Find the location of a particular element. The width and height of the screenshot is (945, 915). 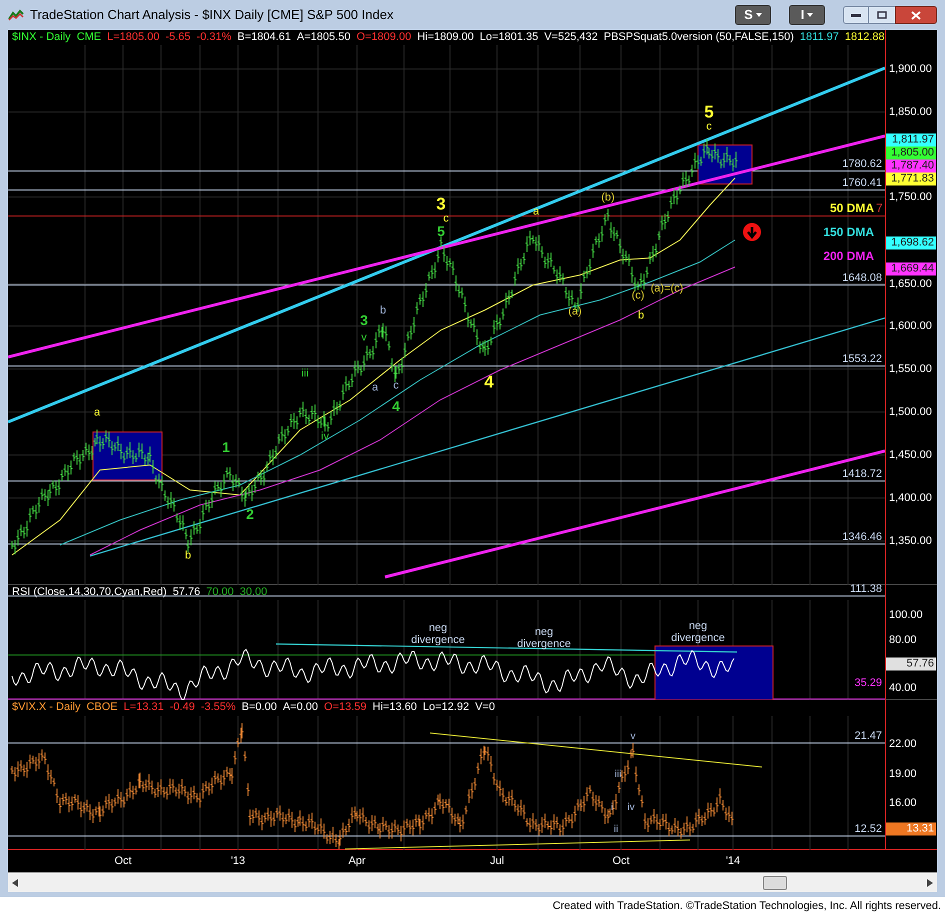

axis-tick-label: 16.00 is located at coordinates (903, 803).